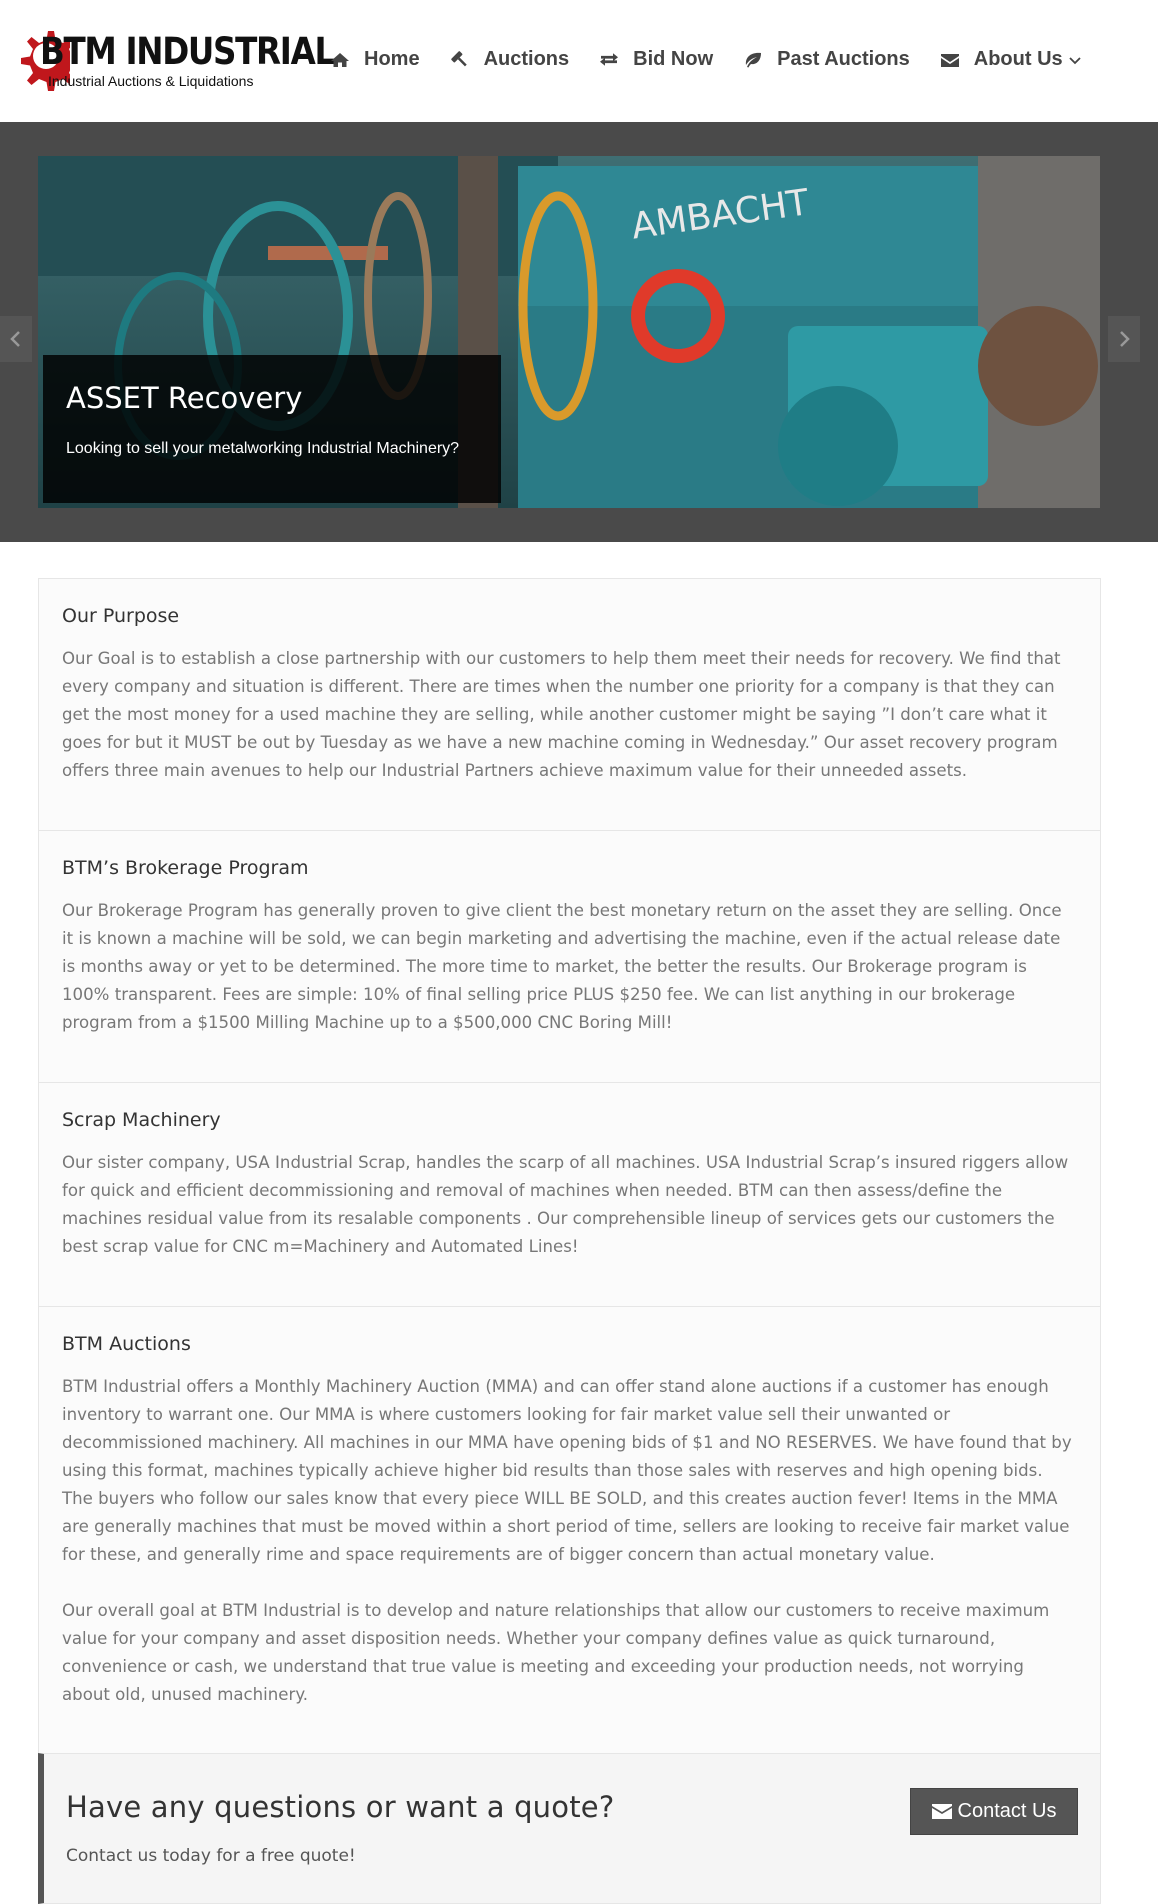 This screenshot has height=1904, width=1172. Describe the element at coordinates (121, 616) in the screenshot. I see `section-title: Our Purpose` at that location.